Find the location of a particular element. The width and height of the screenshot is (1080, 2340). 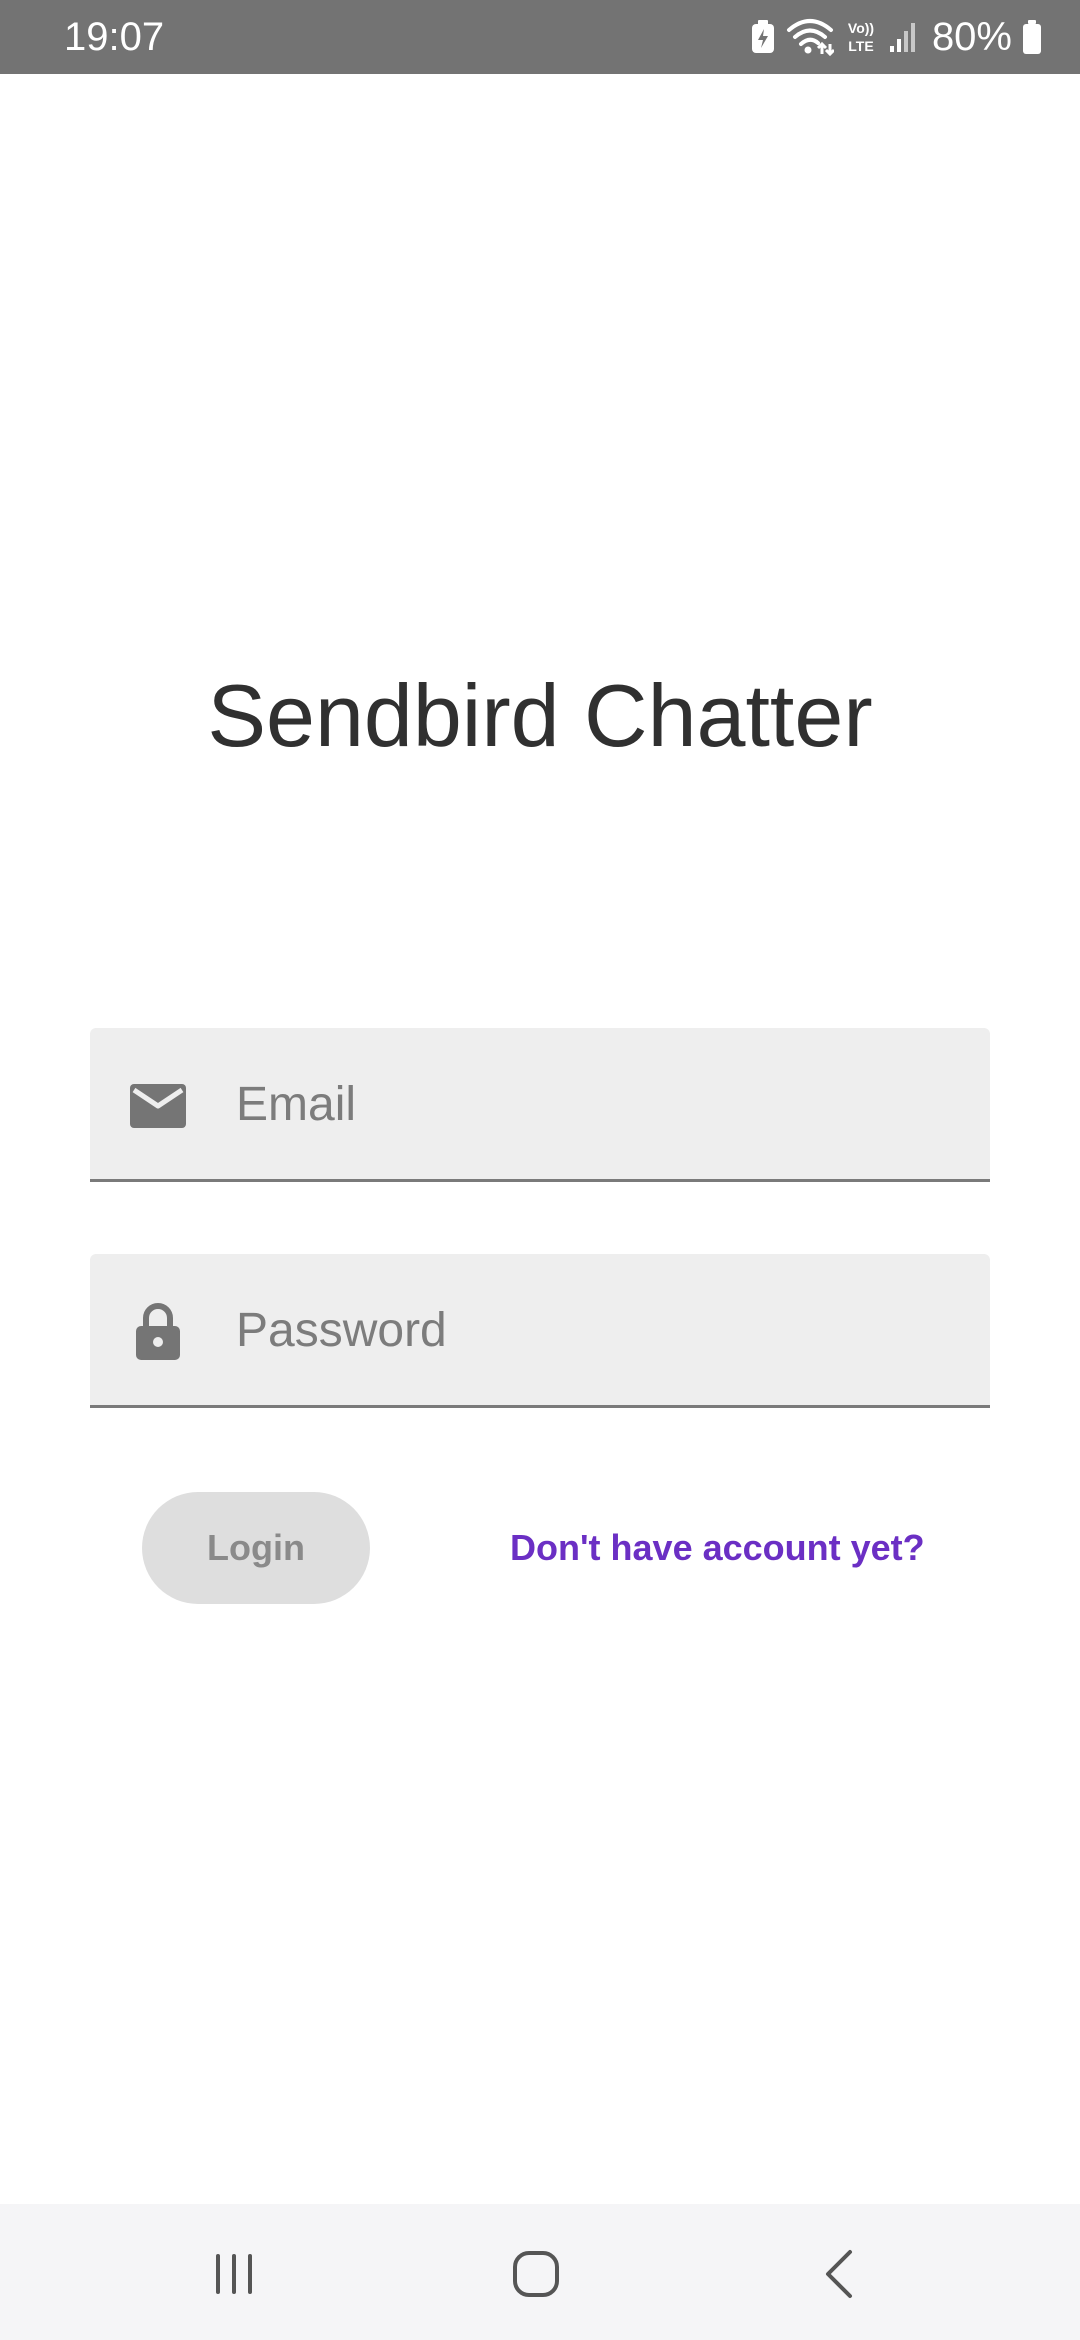

volte-label-bottom: LTE is located at coordinates (860, 46).